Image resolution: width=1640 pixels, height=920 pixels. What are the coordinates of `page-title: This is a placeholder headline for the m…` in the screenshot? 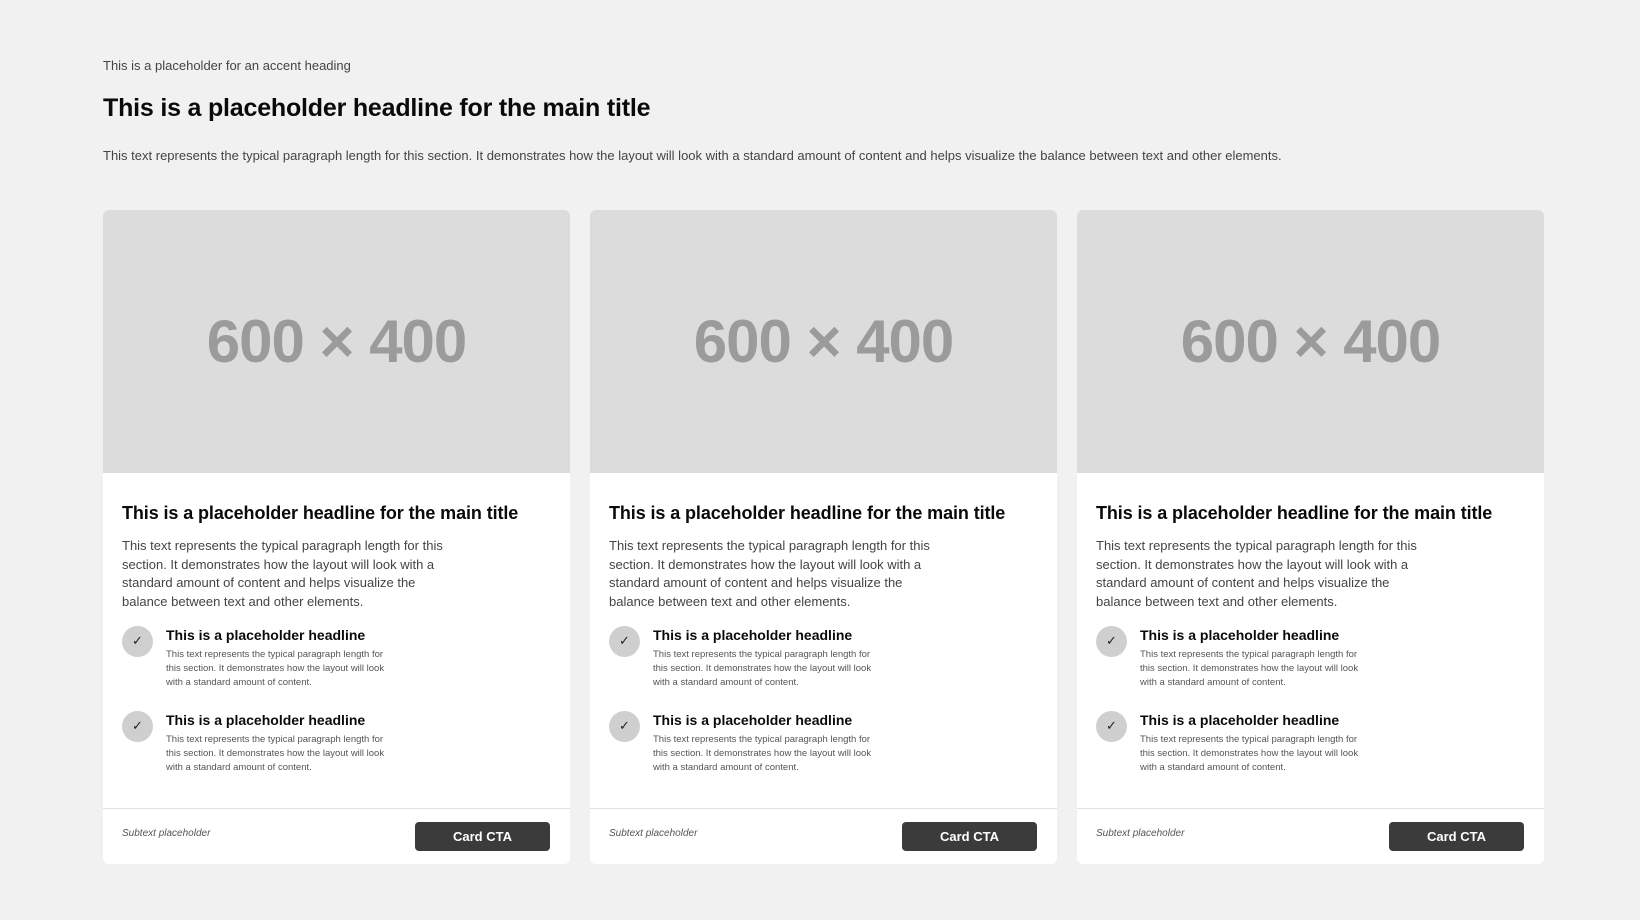 It's located at (377, 108).